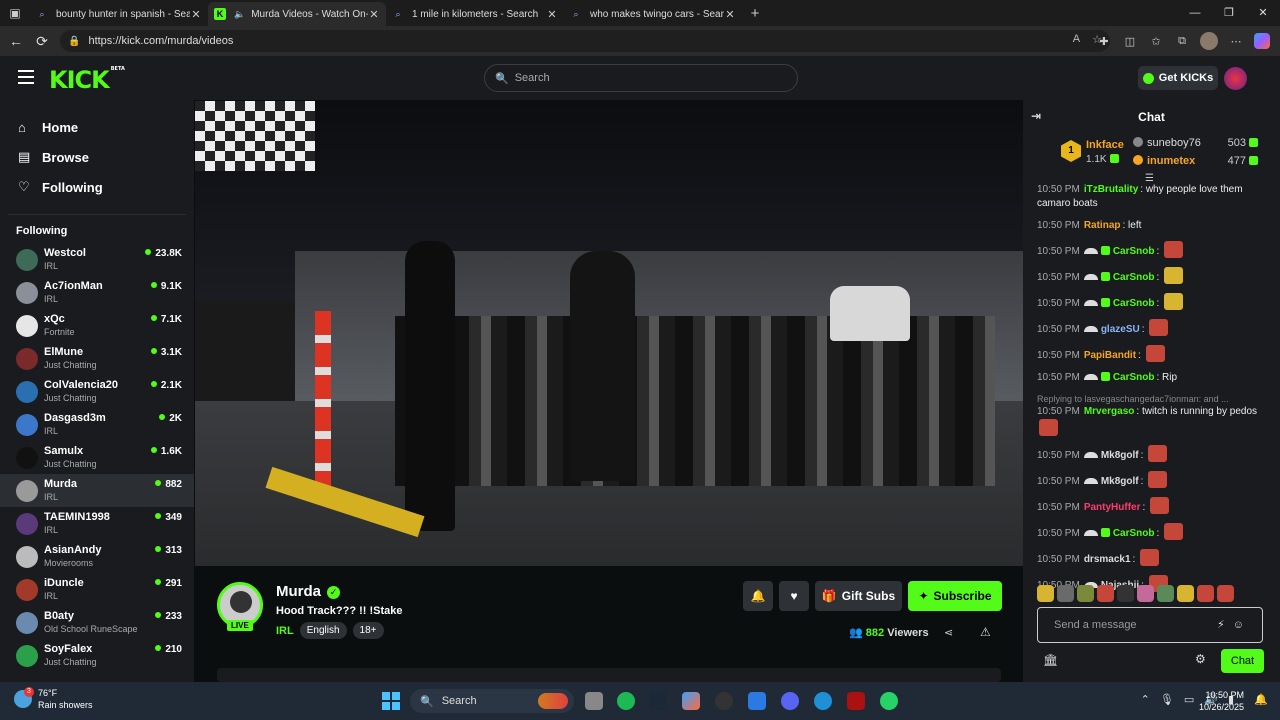 This screenshot has width=1280, height=720. Describe the element at coordinates (323, 630) in the screenshot. I see `tag-language: English` at that location.